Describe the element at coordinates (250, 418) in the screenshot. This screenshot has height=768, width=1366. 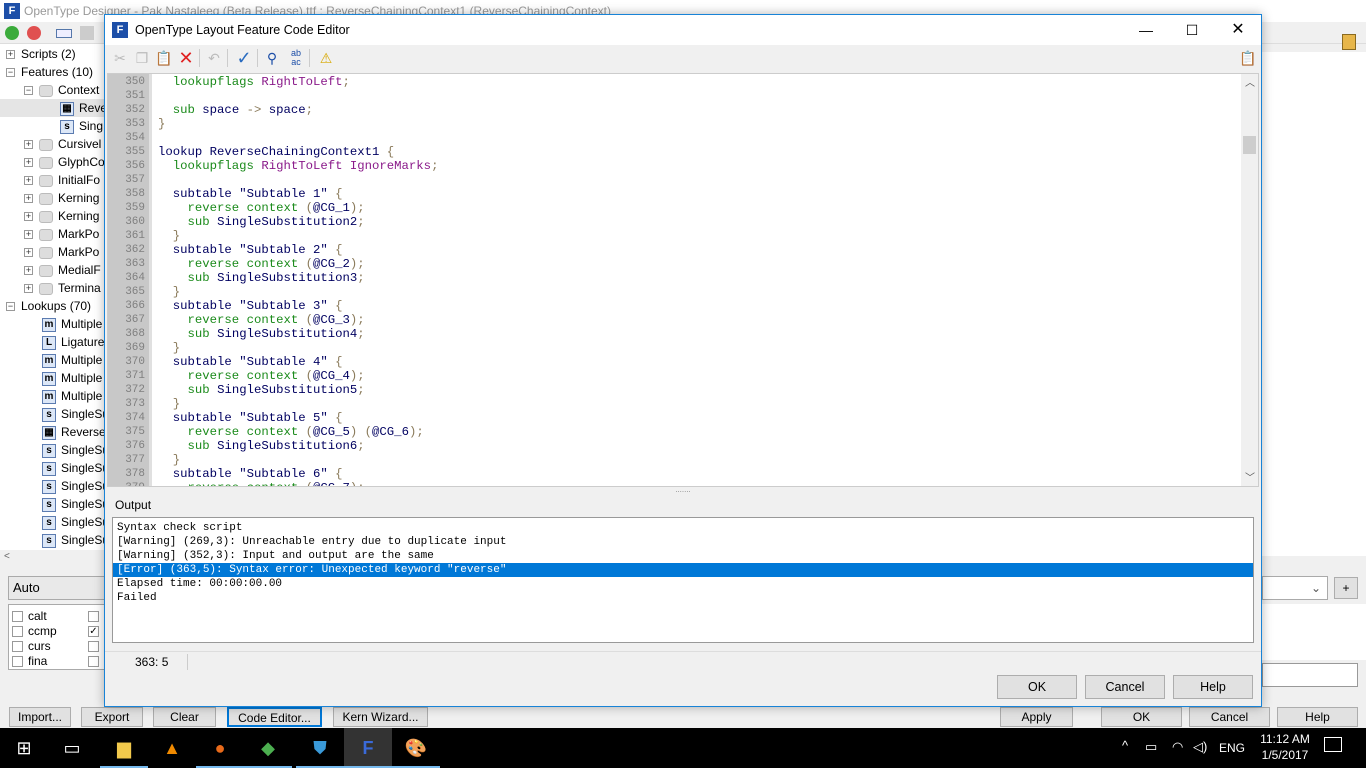
I see `code-line: subtable "Subtable 5" {` at that location.